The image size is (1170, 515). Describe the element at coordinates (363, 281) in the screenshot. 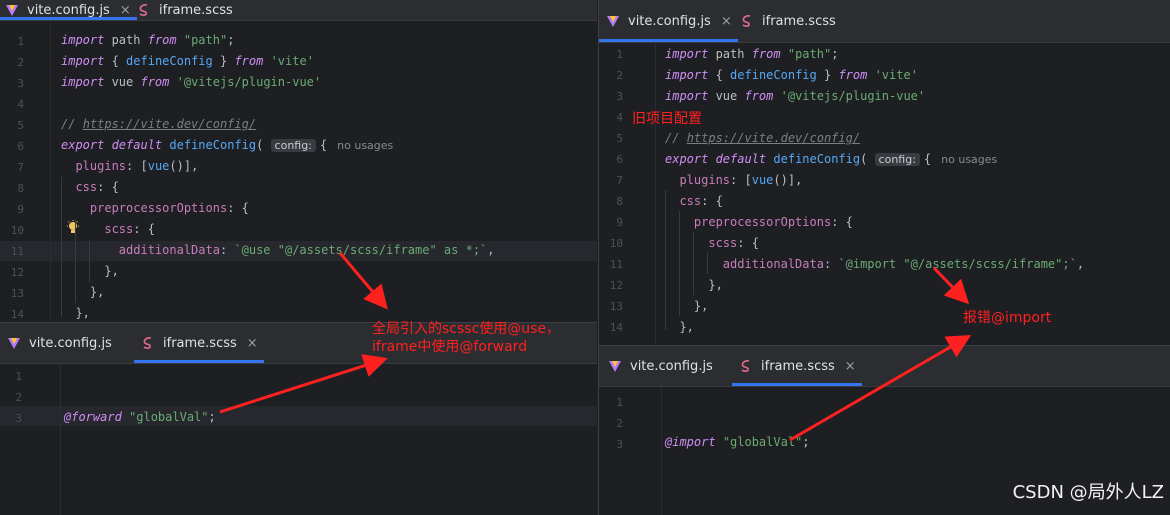

I see `arrow-to-use-line` at that location.